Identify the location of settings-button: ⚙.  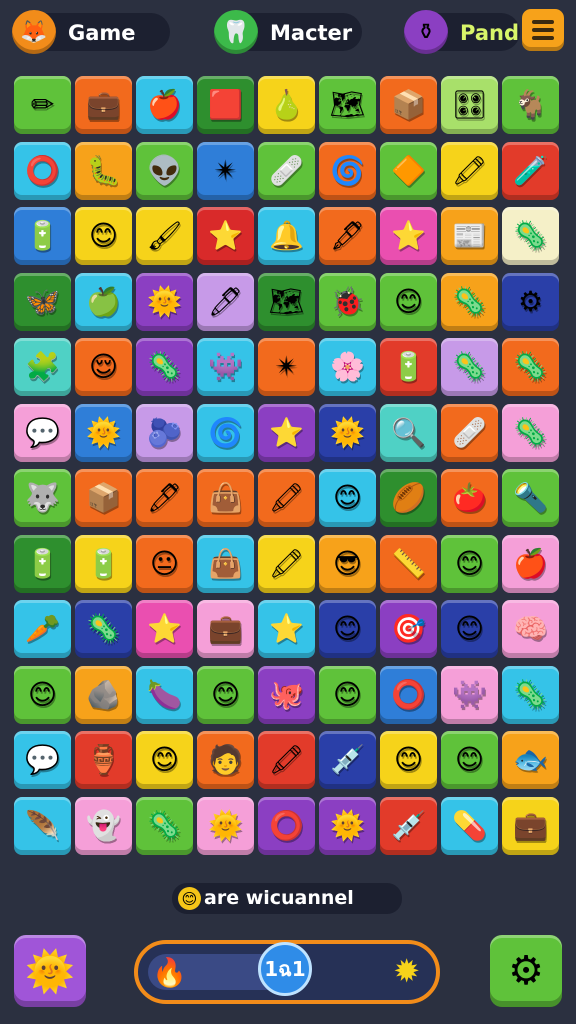
(526, 971).